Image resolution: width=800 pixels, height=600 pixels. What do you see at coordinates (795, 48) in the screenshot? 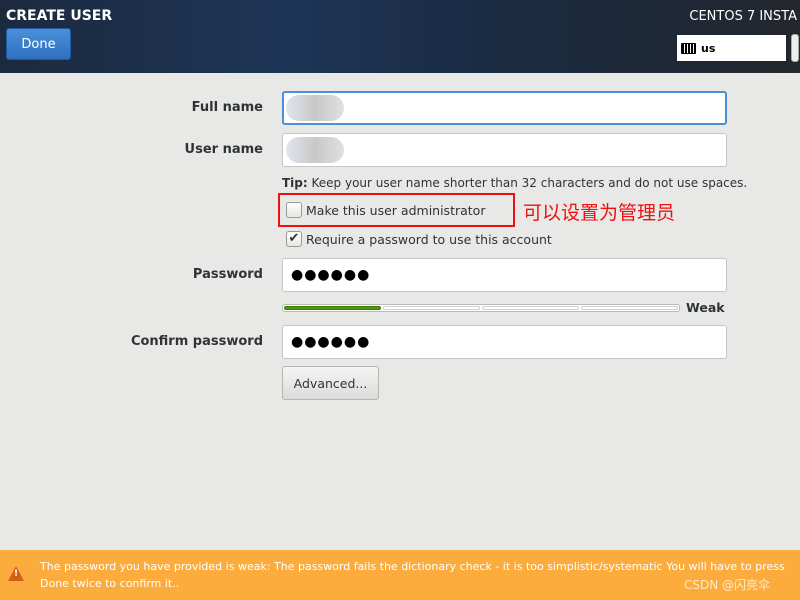
I see `help-button` at bounding box center [795, 48].